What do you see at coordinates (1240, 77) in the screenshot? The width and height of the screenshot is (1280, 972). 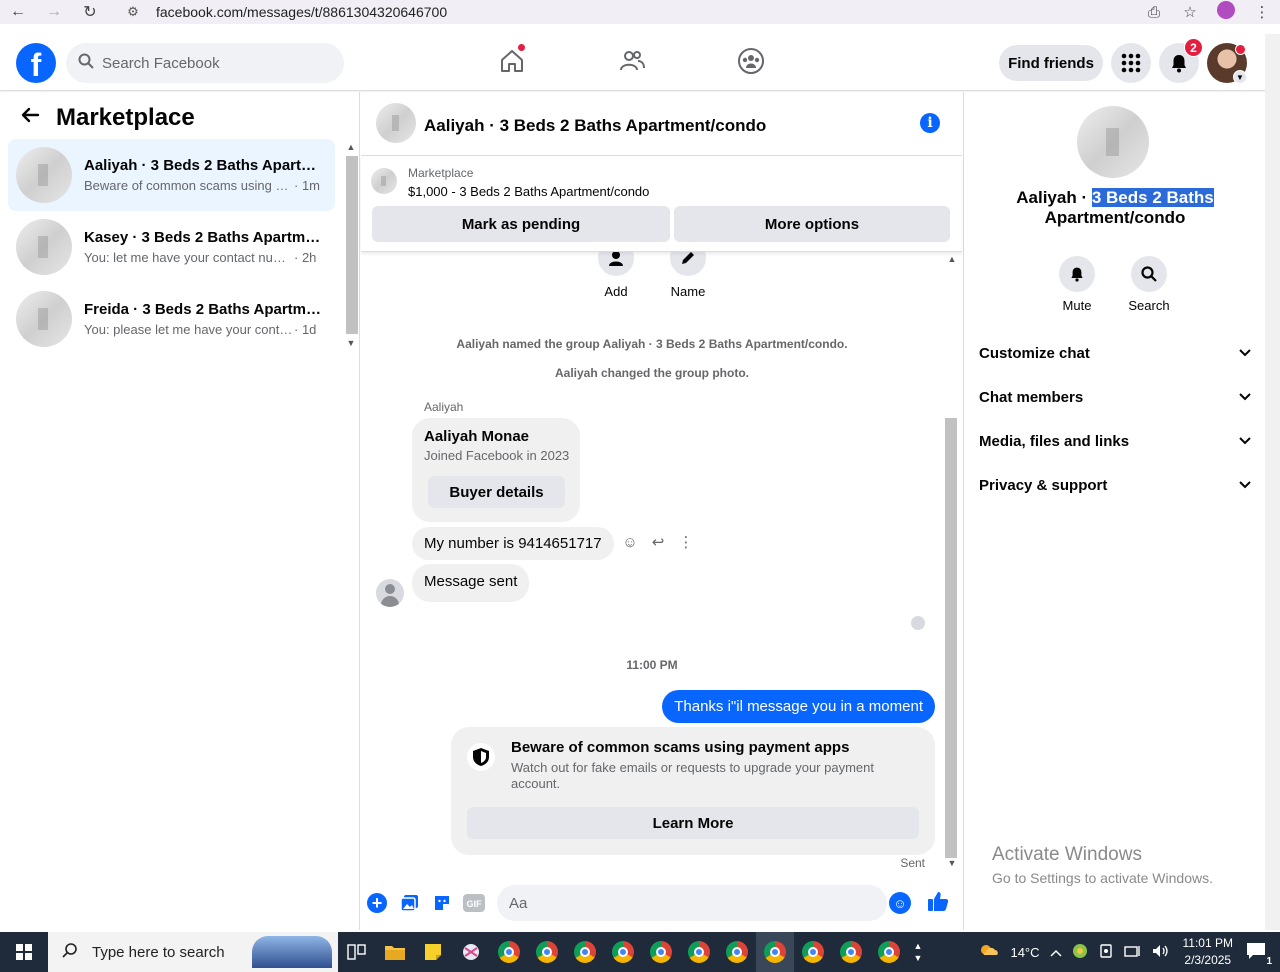 I see `chevron-down-icon: ▼` at bounding box center [1240, 77].